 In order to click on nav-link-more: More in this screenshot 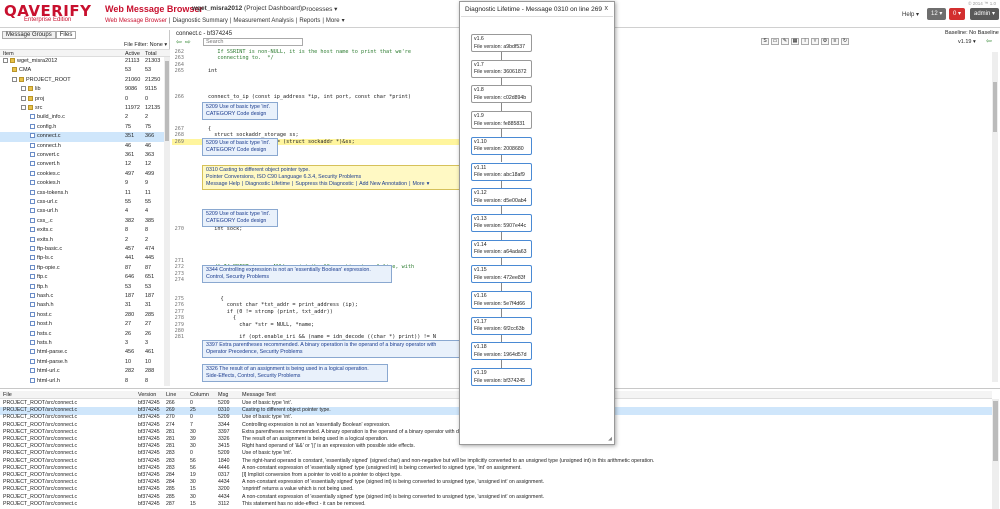, I will do `click(333, 21)`.